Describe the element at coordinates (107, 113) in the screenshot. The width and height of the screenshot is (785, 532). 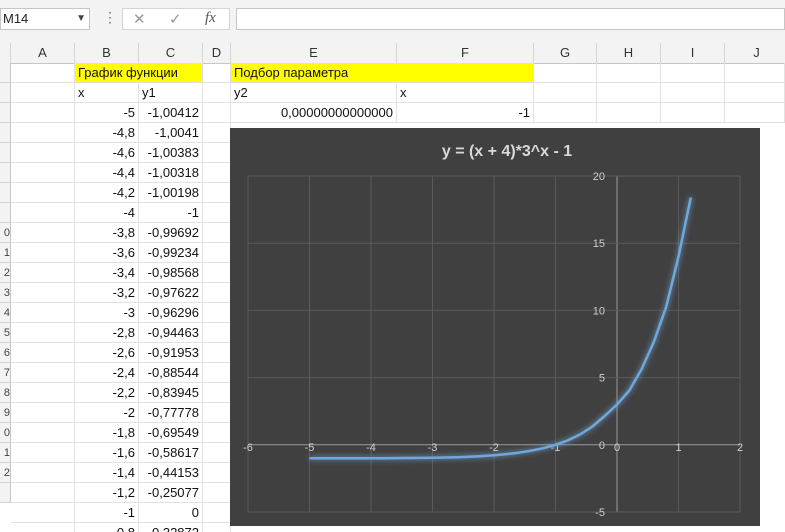
I see `cell-x-value: -5` at that location.